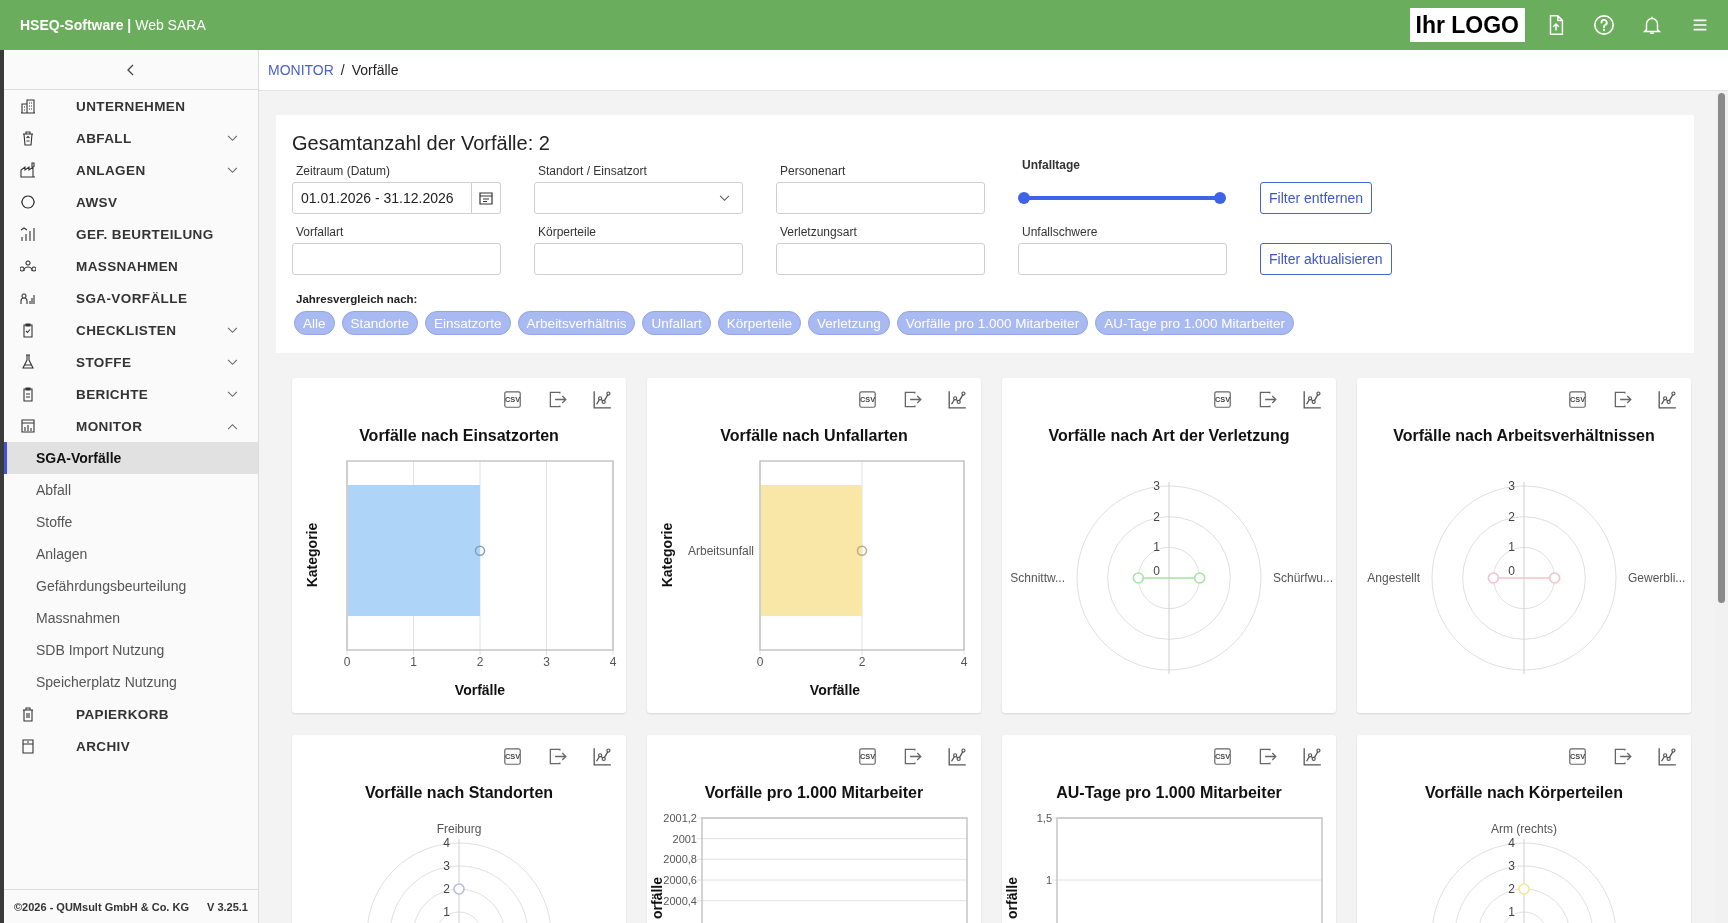 This screenshot has width=1728, height=923. I want to click on collapse-chevron-icon, so click(131, 69).